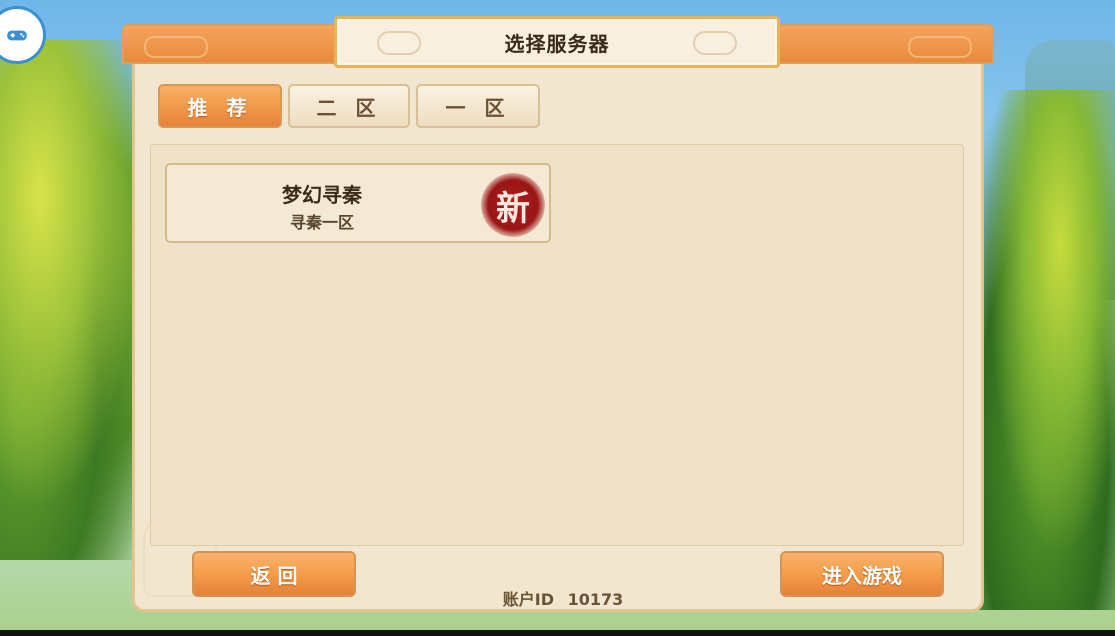 The width and height of the screenshot is (1115, 636). Describe the element at coordinates (321, 222) in the screenshot. I see `server-zone: 寻秦一区` at that location.